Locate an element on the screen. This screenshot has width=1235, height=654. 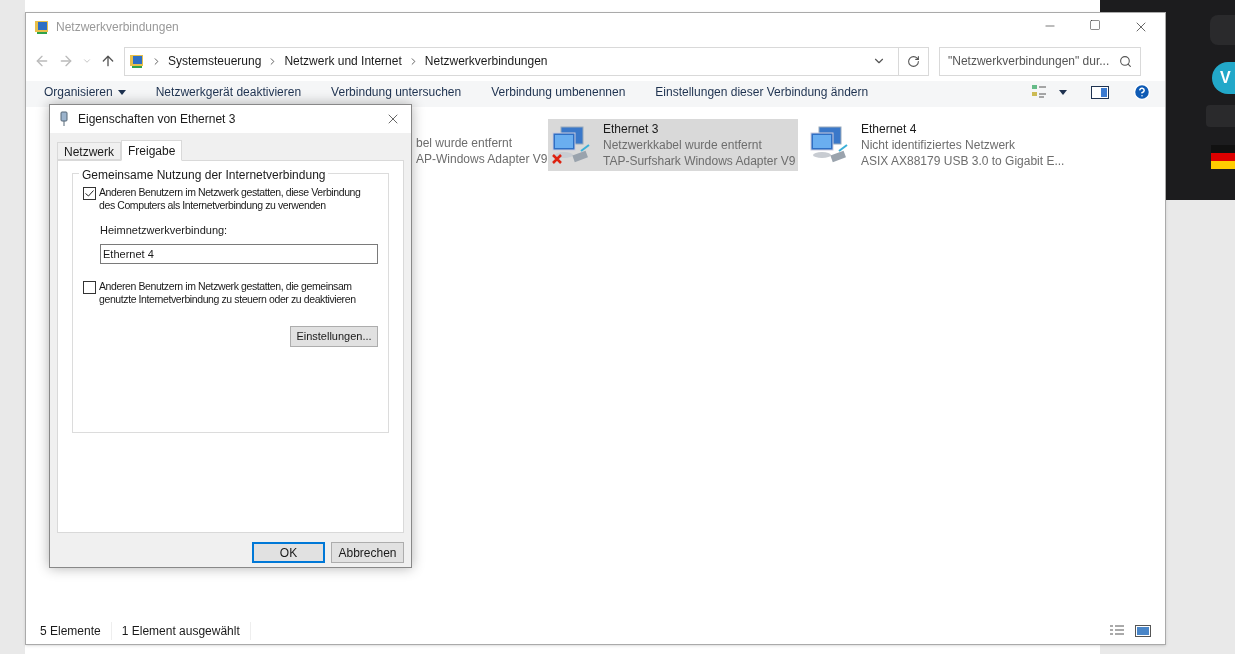
status-text: 1 Element ausgewählt is located at coordinates (186, 631).